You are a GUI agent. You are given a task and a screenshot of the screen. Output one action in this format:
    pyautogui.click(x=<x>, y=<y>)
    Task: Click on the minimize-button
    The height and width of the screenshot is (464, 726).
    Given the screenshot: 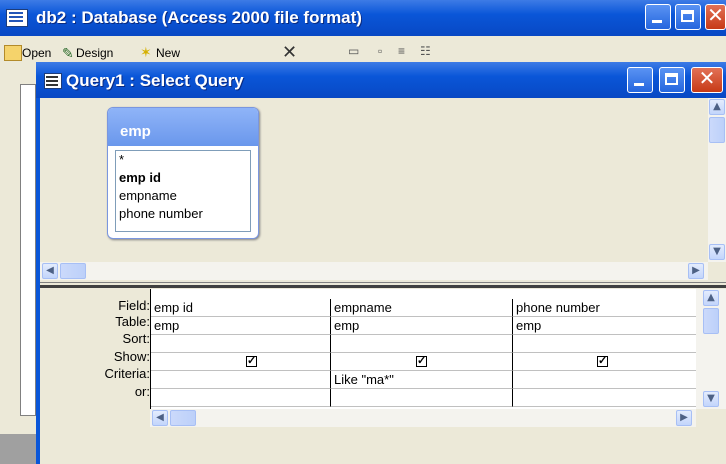 What is the action you would take?
    pyautogui.click(x=658, y=17)
    